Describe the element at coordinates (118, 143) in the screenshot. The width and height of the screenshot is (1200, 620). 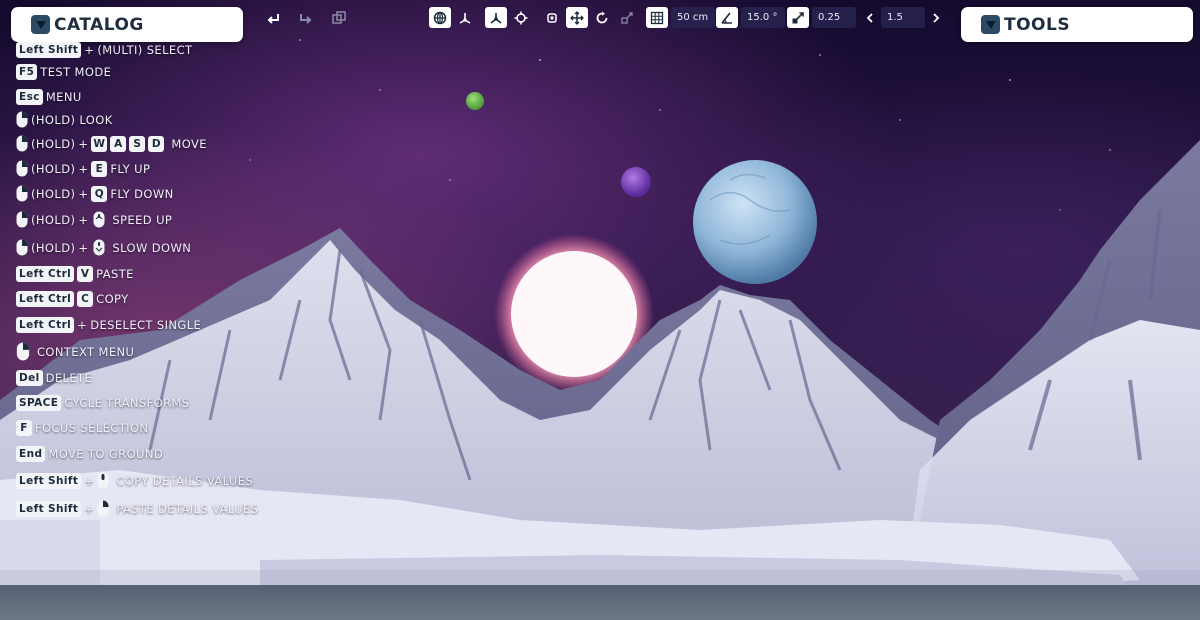
I see `key-badge: A` at that location.